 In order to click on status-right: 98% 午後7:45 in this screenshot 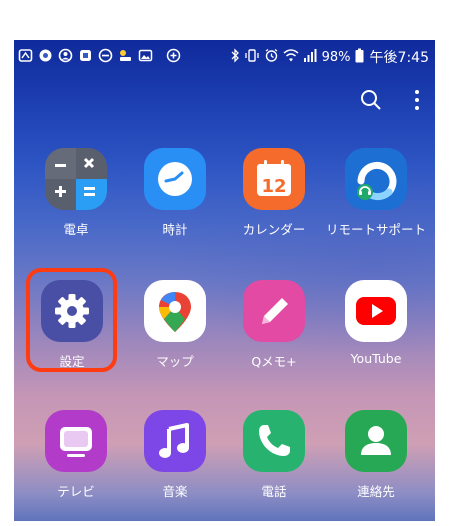, I will do `click(329, 57)`.